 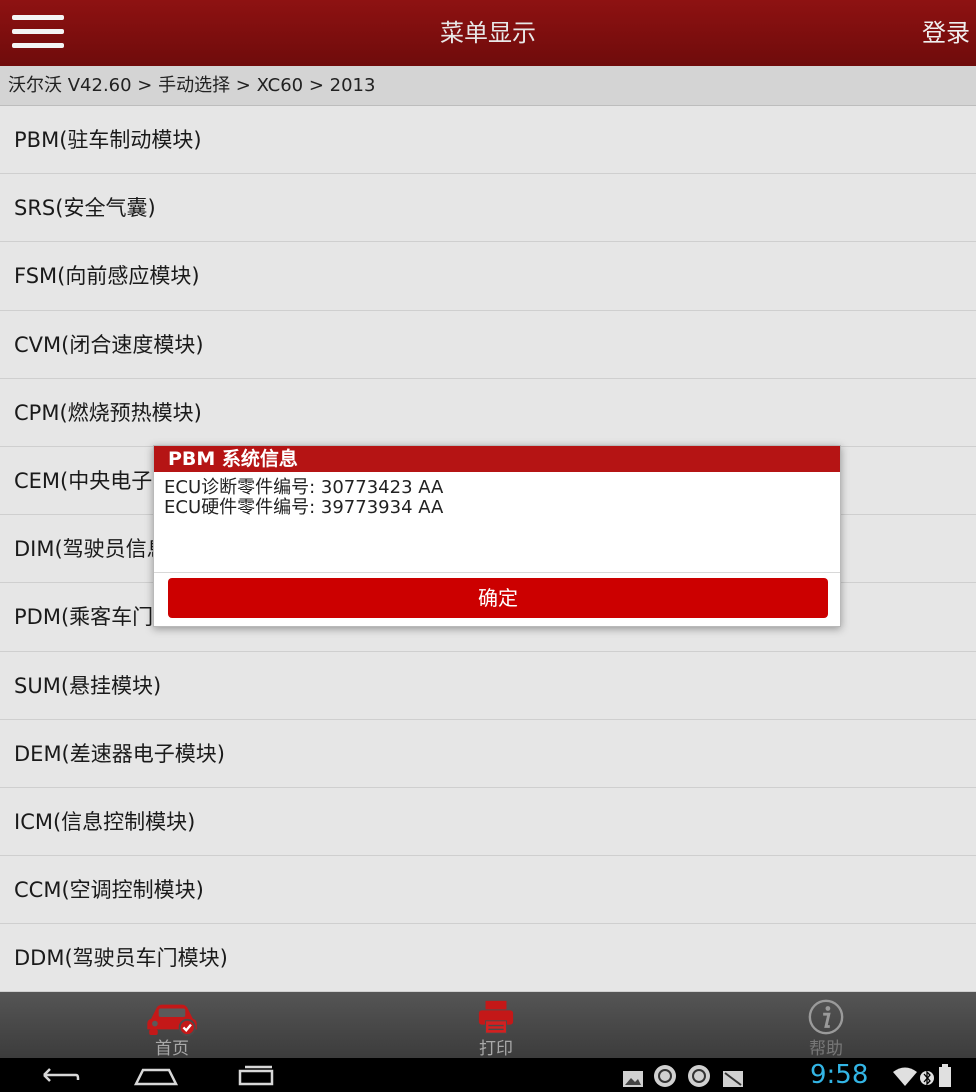 What do you see at coordinates (733, 1079) in the screenshot?
I see `message-notification-icon` at bounding box center [733, 1079].